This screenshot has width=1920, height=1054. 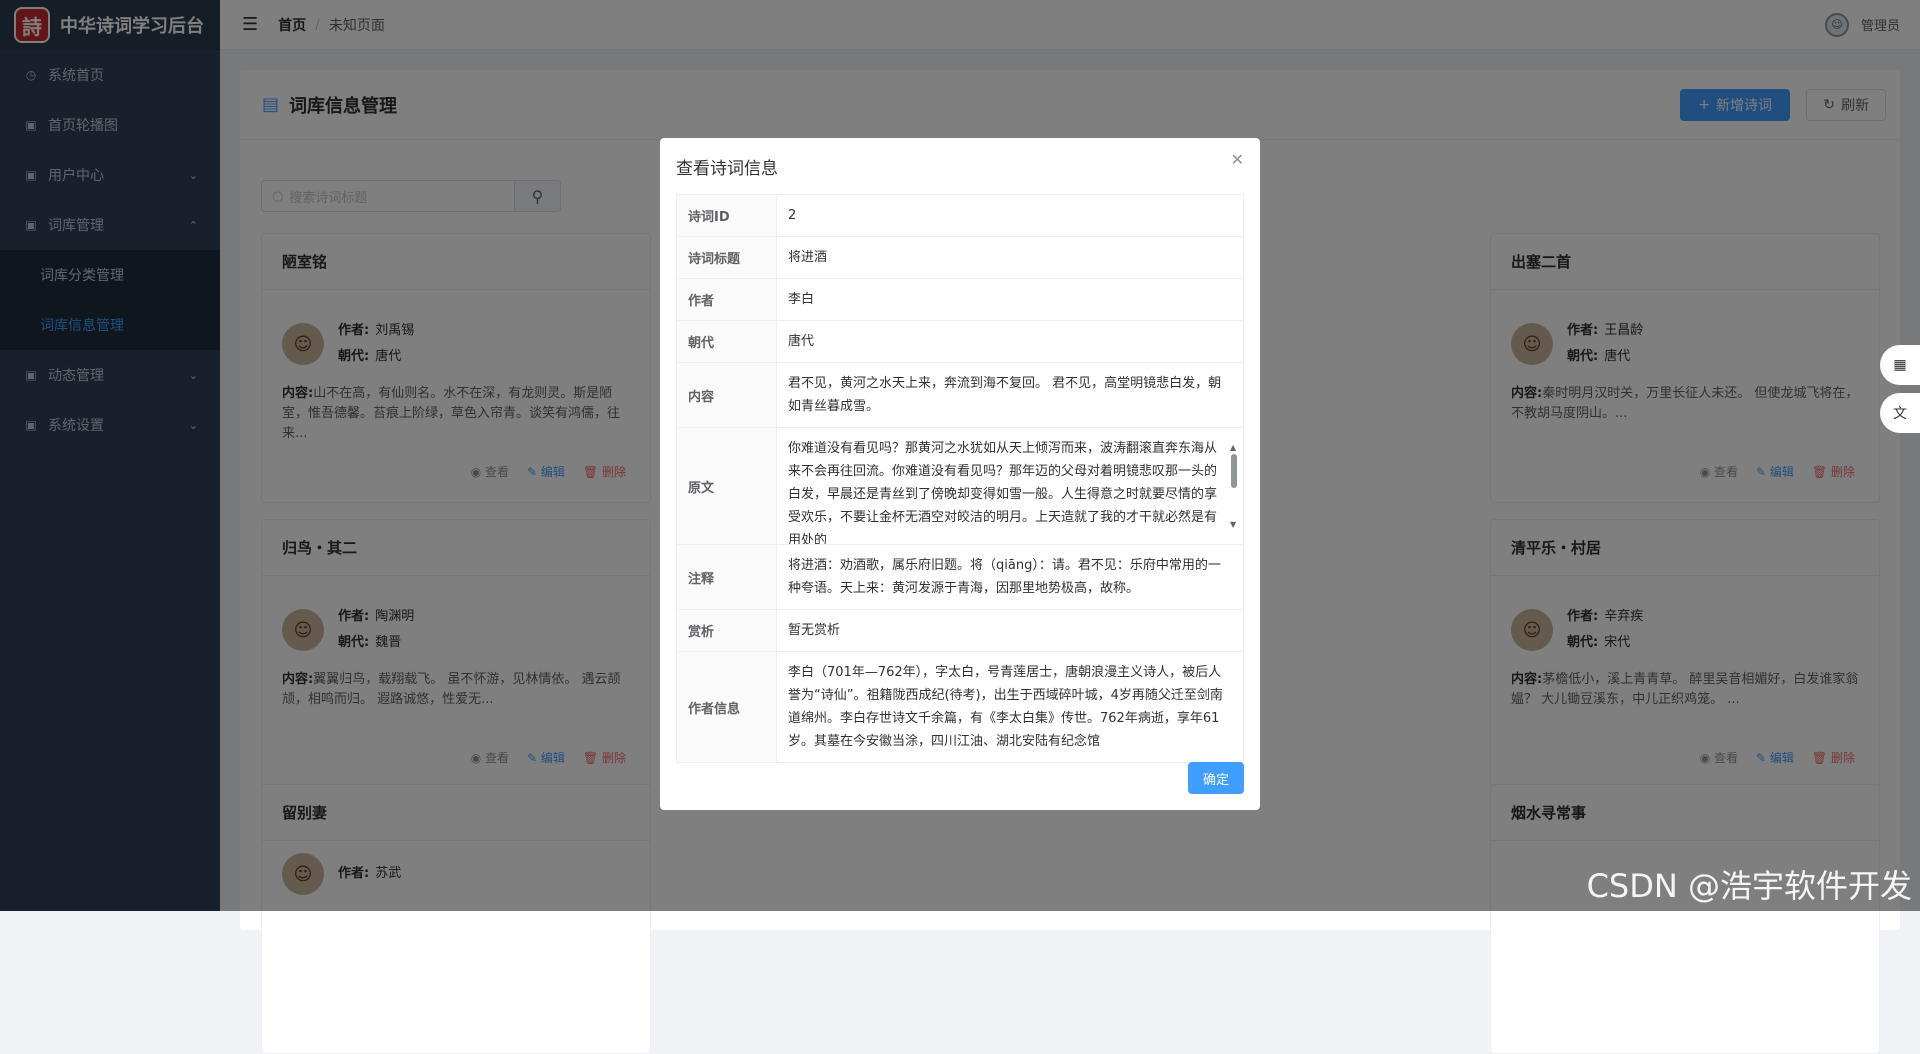 What do you see at coordinates (1900, 413) in the screenshot?
I see `translate-icon: 文` at bounding box center [1900, 413].